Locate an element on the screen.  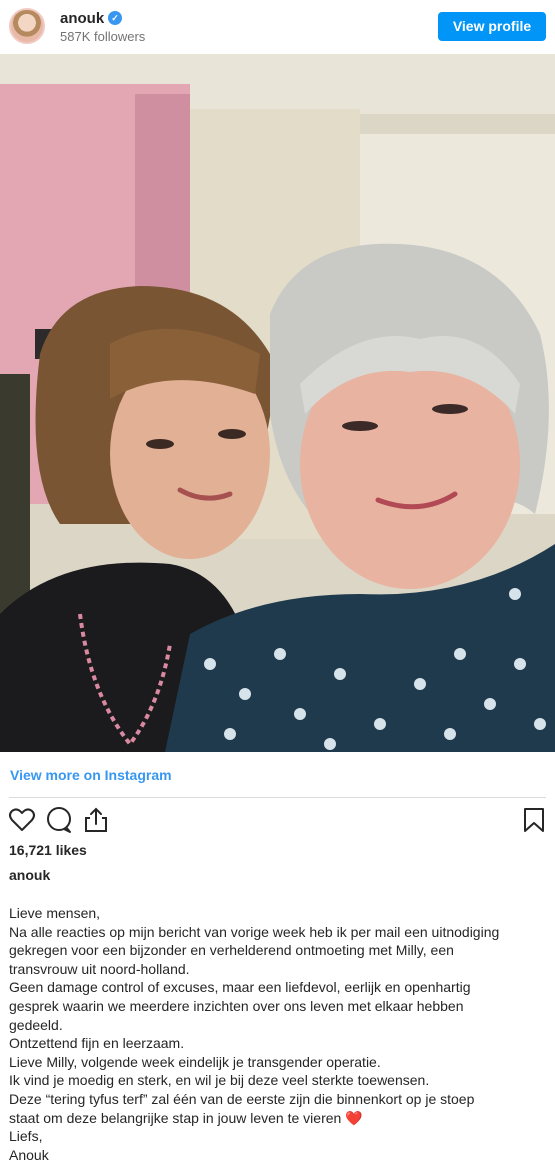
avatar is located at coordinates (27, 26).